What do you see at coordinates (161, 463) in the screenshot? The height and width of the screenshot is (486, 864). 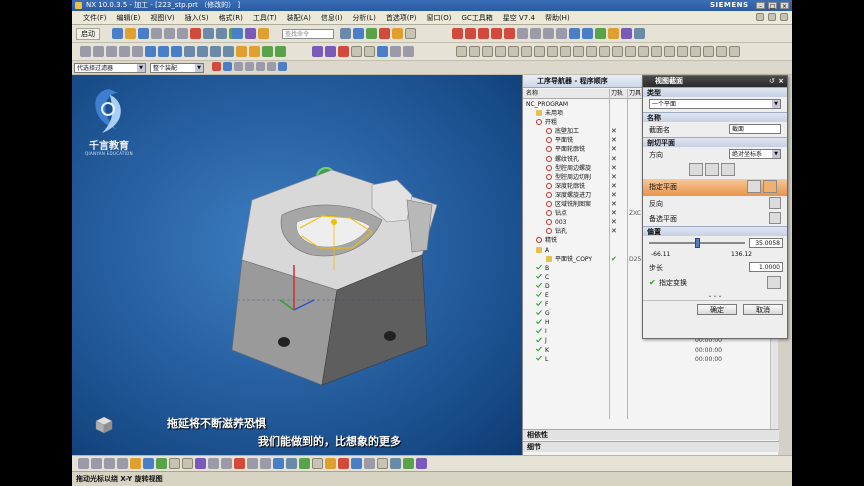 I see `edge-display-icon` at bounding box center [161, 463].